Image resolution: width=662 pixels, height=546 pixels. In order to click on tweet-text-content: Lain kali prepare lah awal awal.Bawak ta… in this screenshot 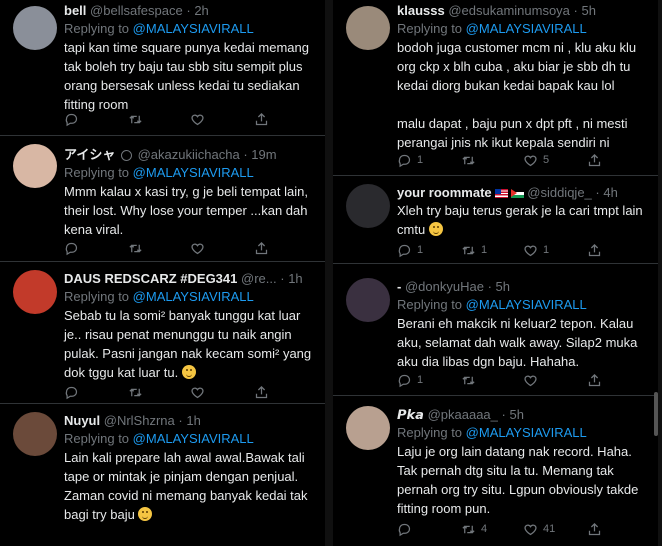, I will do `click(186, 486)`.